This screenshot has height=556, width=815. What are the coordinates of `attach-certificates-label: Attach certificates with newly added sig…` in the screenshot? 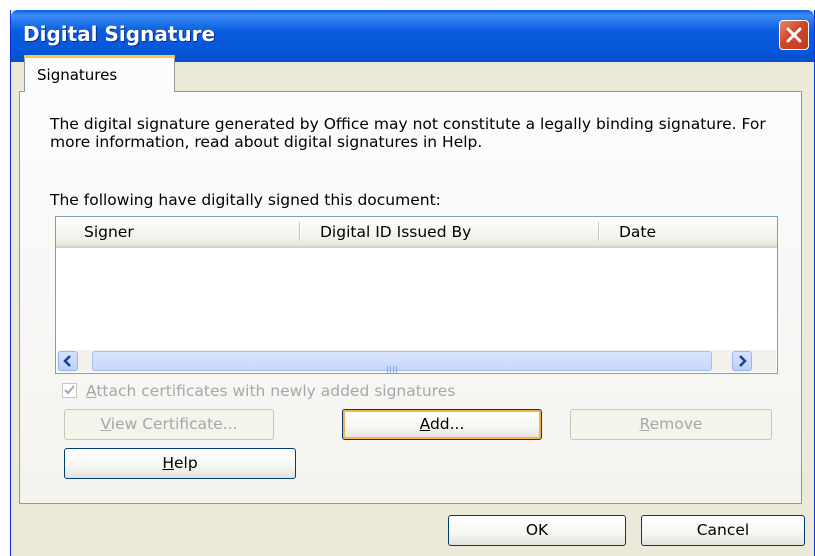 It's located at (271, 391).